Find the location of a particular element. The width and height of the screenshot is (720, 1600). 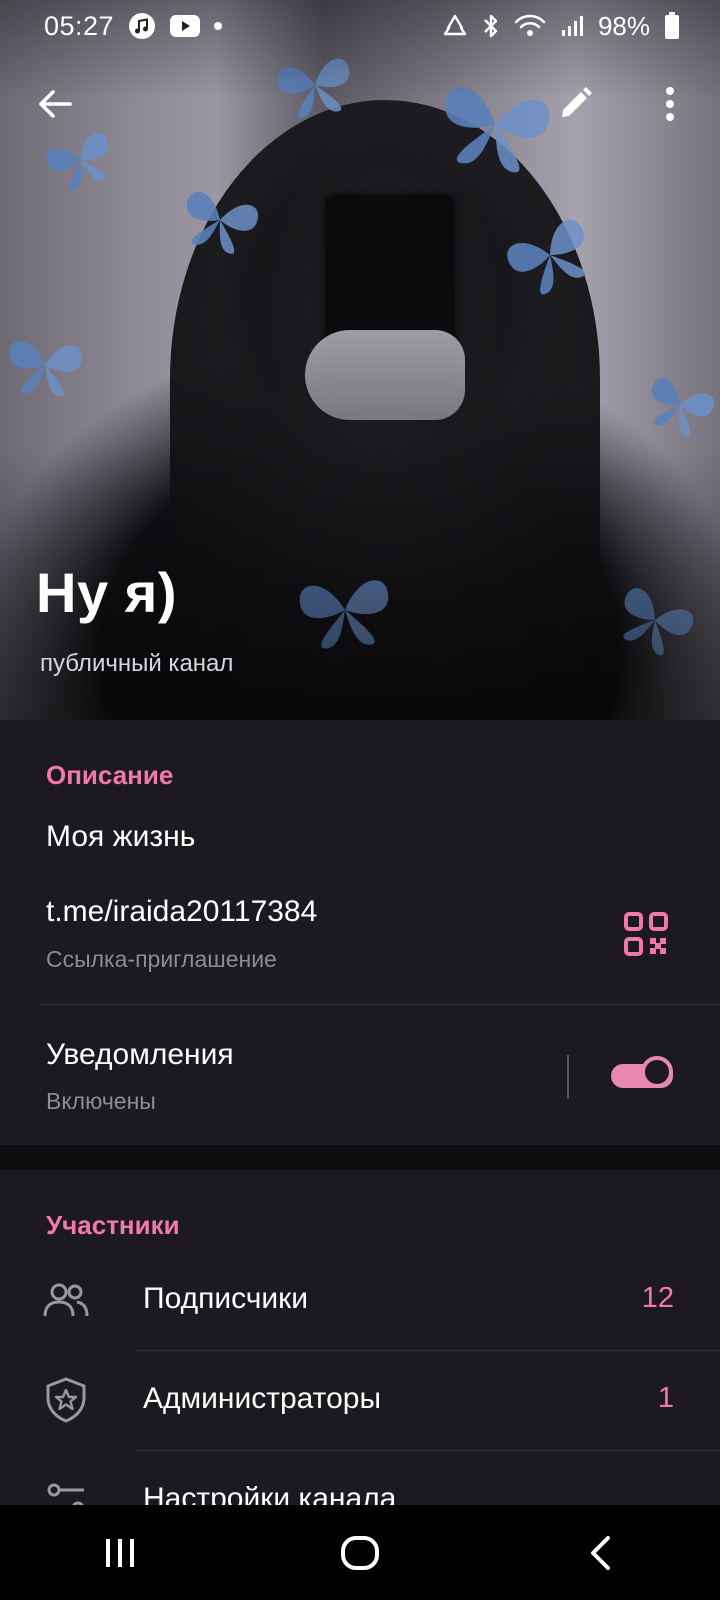

toggle-thumb is located at coordinates (657, 1072).